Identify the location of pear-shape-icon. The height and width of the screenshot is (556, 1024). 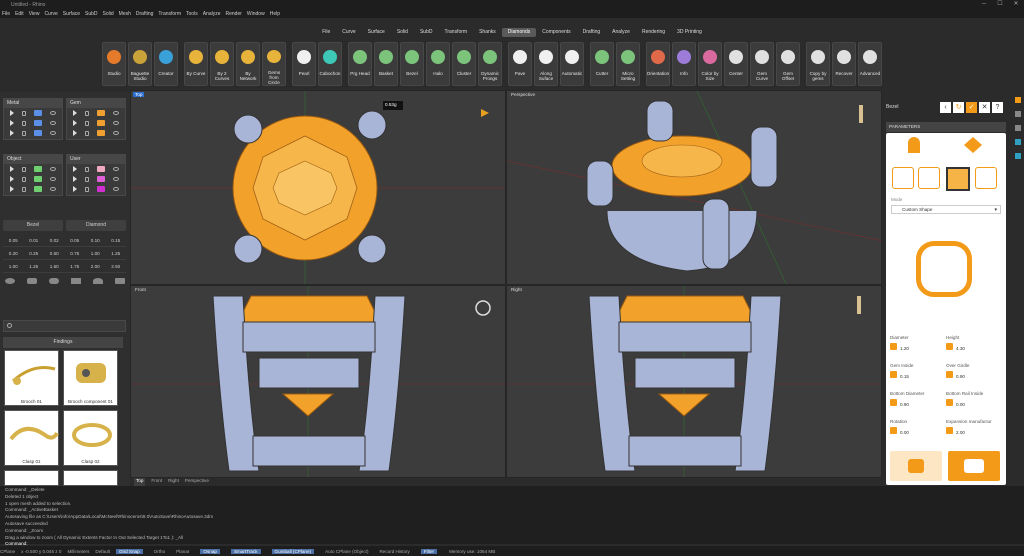
(98, 281).